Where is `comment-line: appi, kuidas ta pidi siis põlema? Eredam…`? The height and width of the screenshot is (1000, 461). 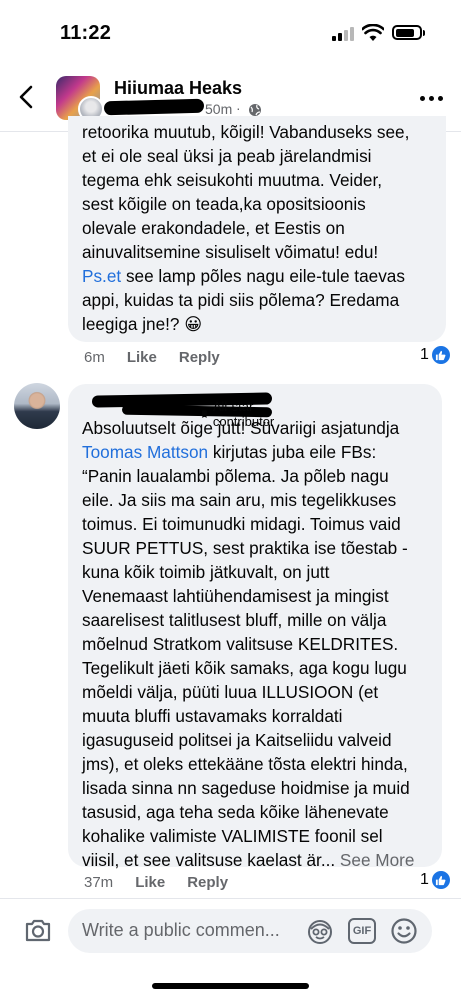 comment-line: appi, kuidas ta pidi siis põlema? Eredam… is located at coordinates (241, 300).